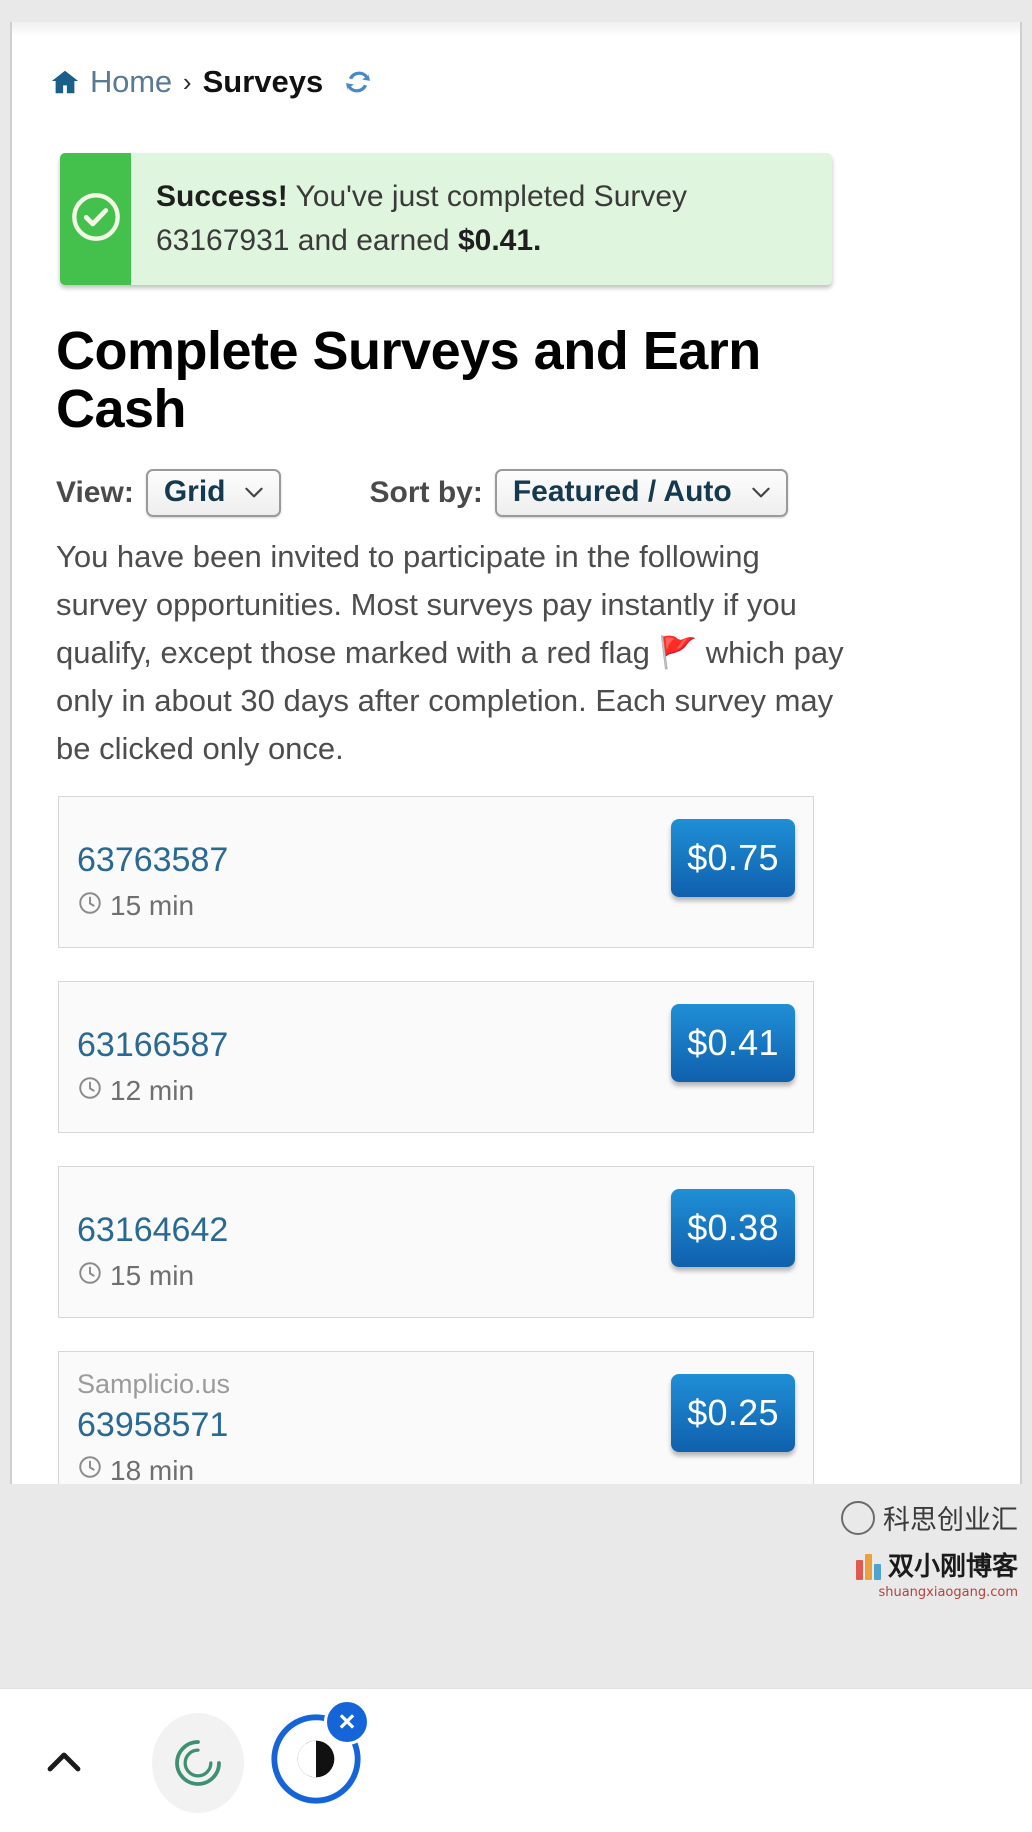 The width and height of the screenshot is (1032, 1832). I want to click on sort-label: Sort by:, so click(426, 492).